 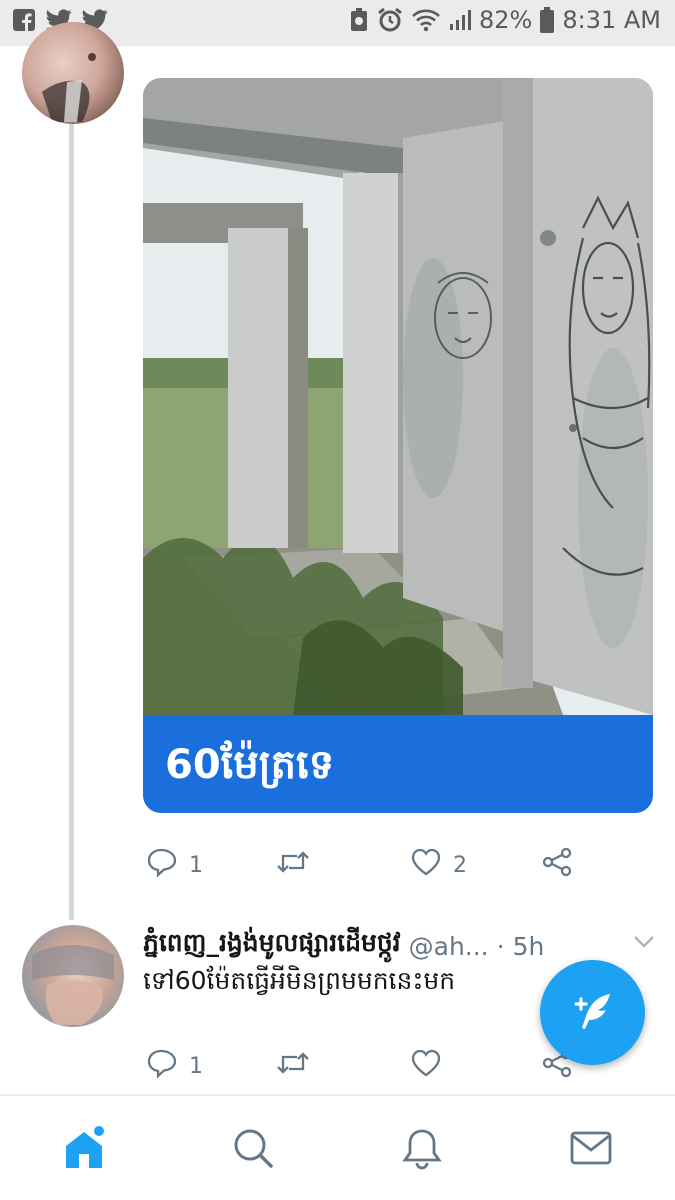 I want to click on alarm-icon, so click(x=390, y=20).